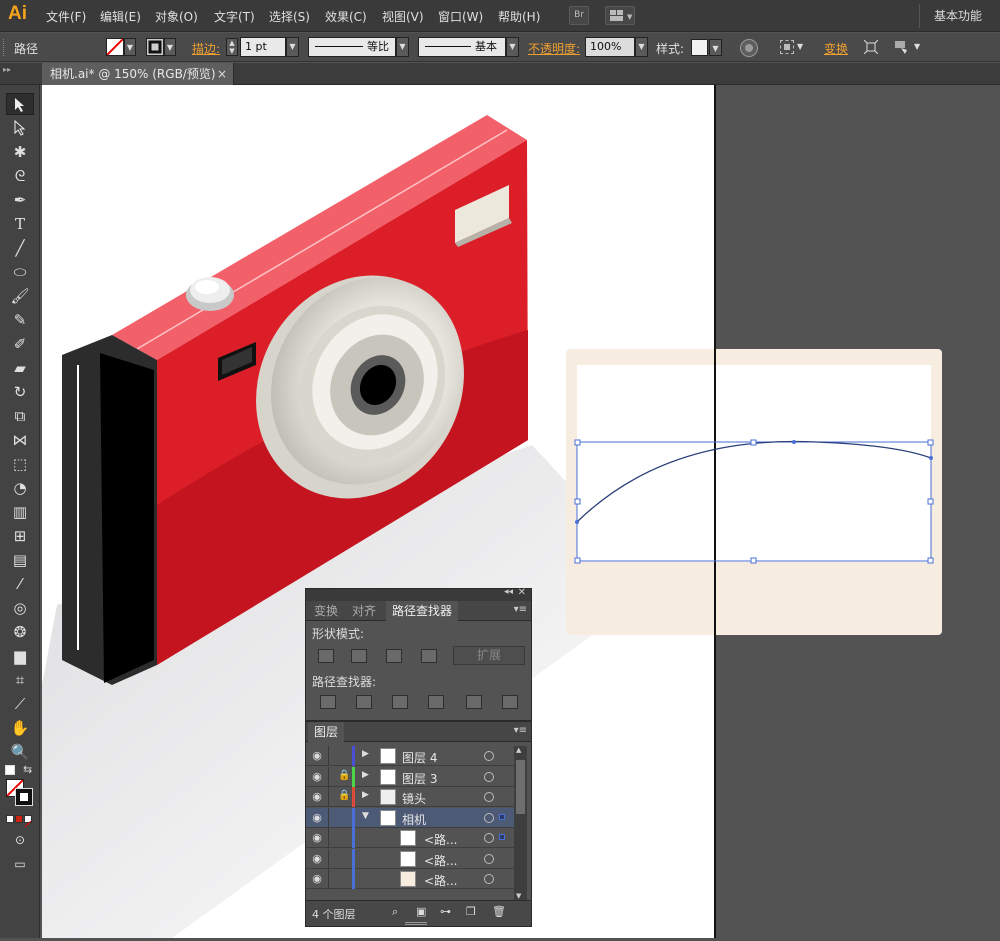 The image size is (1000, 941). I want to click on minus-front-button, so click(359, 656).